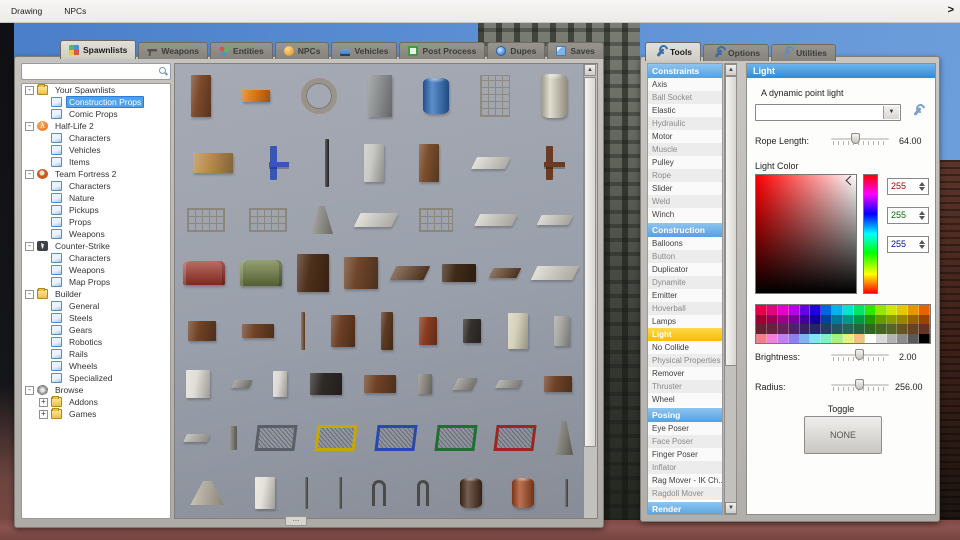  What do you see at coordinates (241, 50) in the screenshot?
I see `tab-entities: Entities` at bounding box center [241, 50].